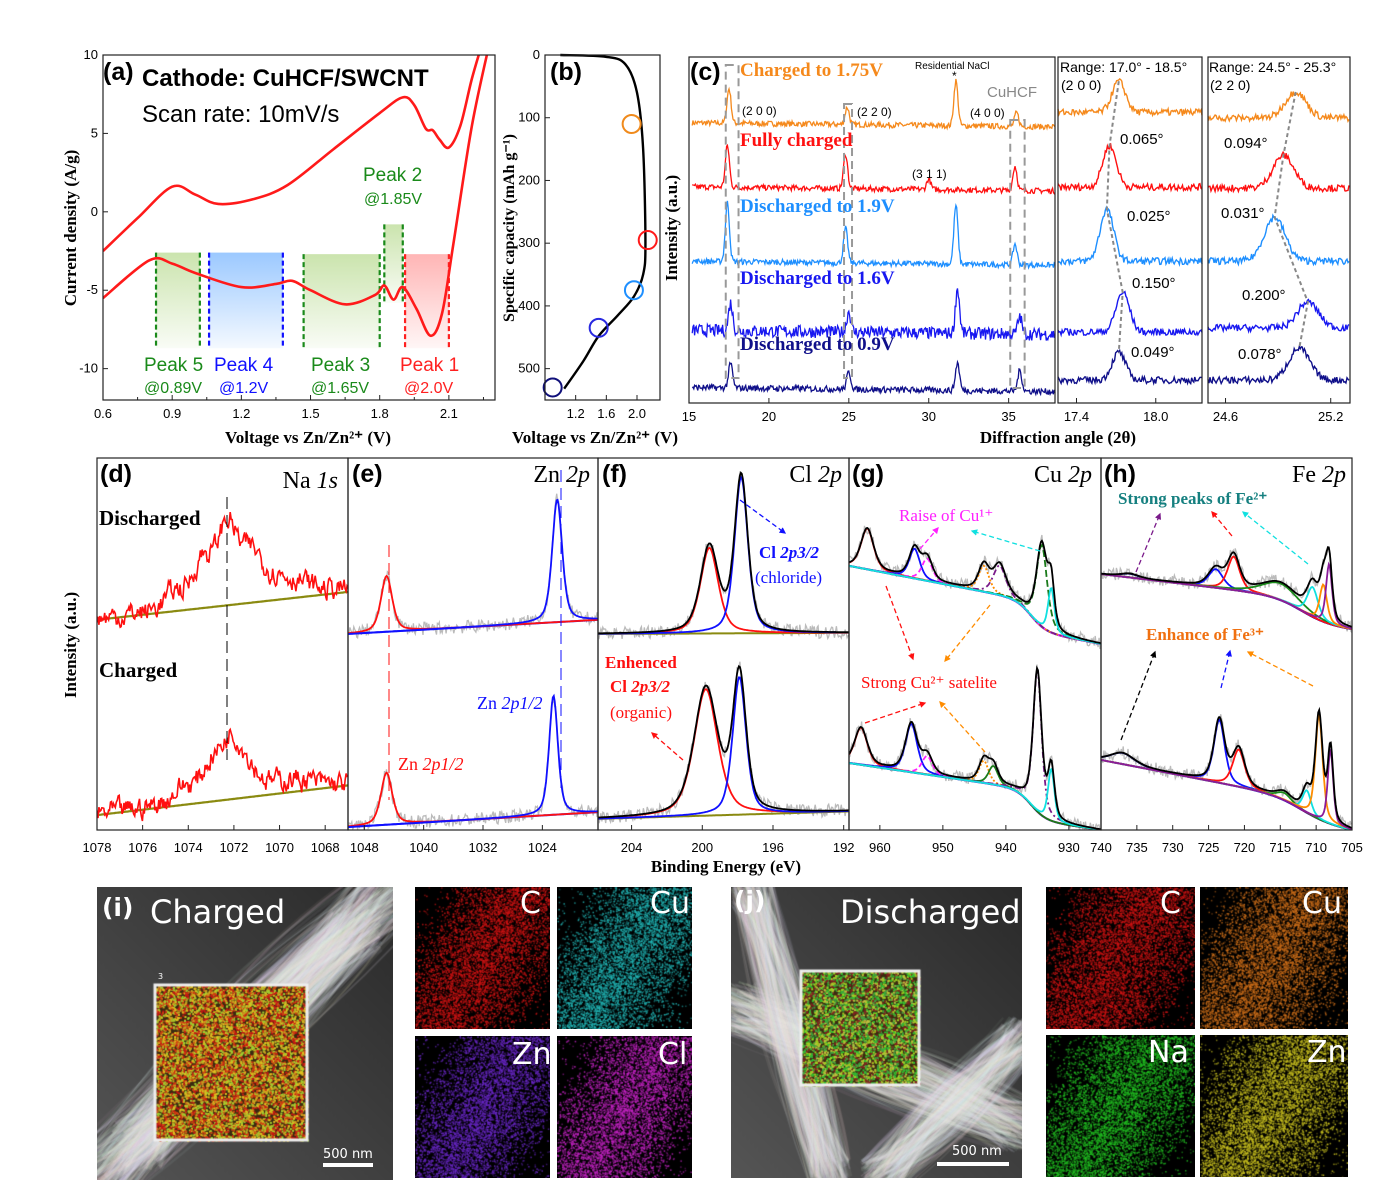 The height and width of the screenshot is (1182, 1386). What do you see at coordinates (632, 847) in the screenshot?
I see `x-tick-label: 204` at bounding box center [632, 847].